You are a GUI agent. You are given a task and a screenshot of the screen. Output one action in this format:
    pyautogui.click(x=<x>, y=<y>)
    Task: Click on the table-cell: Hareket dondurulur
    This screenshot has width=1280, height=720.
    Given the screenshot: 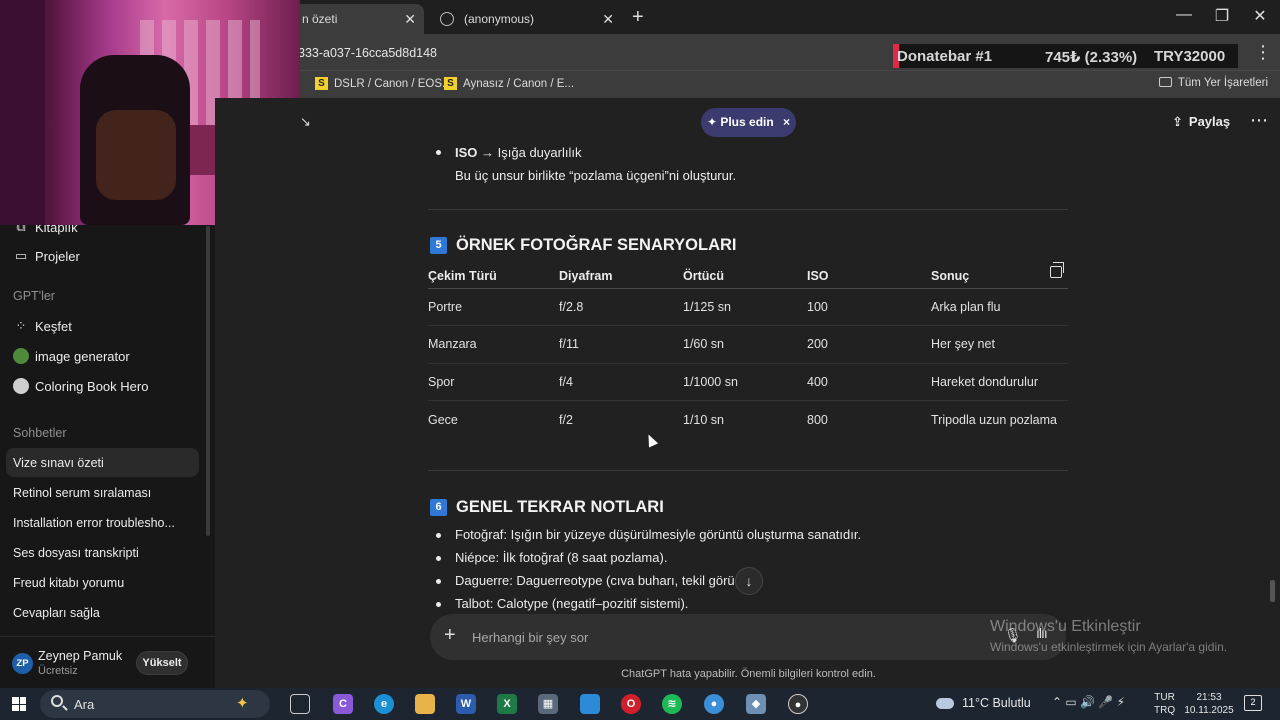 What is the action you would take?
    pyautogui.click(x=999, y=382)
    